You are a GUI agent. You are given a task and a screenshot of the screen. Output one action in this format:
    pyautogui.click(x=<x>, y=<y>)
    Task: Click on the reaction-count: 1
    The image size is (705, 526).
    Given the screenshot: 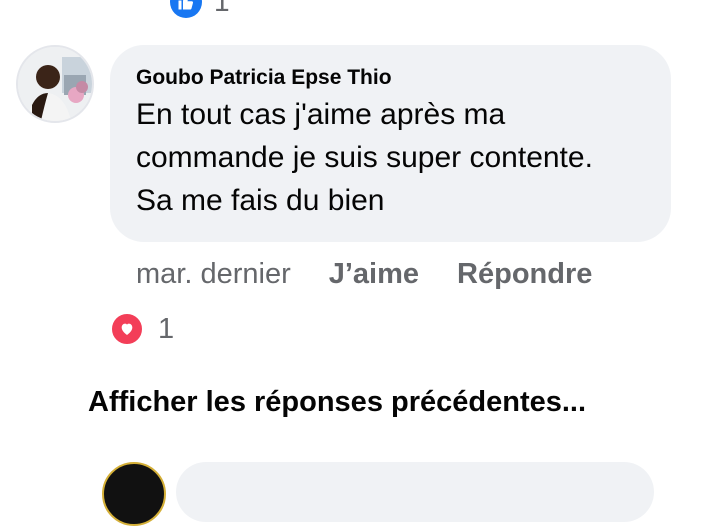 What is the action you would take?
    pyautogui.click(x=166, y=328)
    